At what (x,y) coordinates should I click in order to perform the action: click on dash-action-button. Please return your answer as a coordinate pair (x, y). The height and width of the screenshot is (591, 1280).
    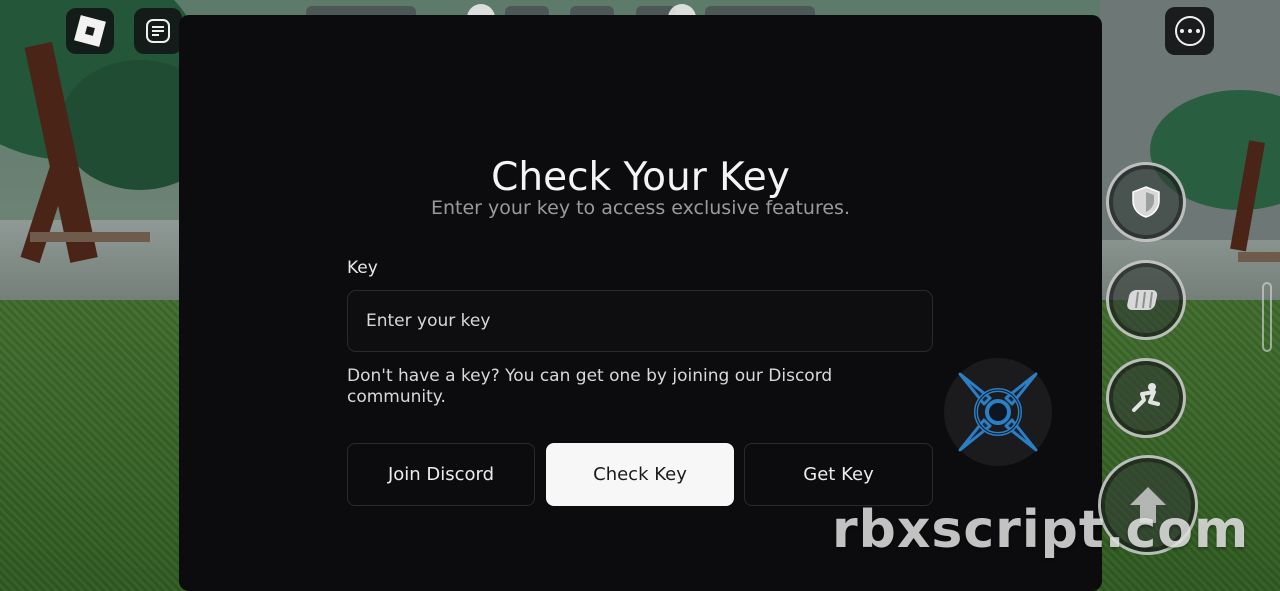
    Looking at the image, I should click on (1146, 398).